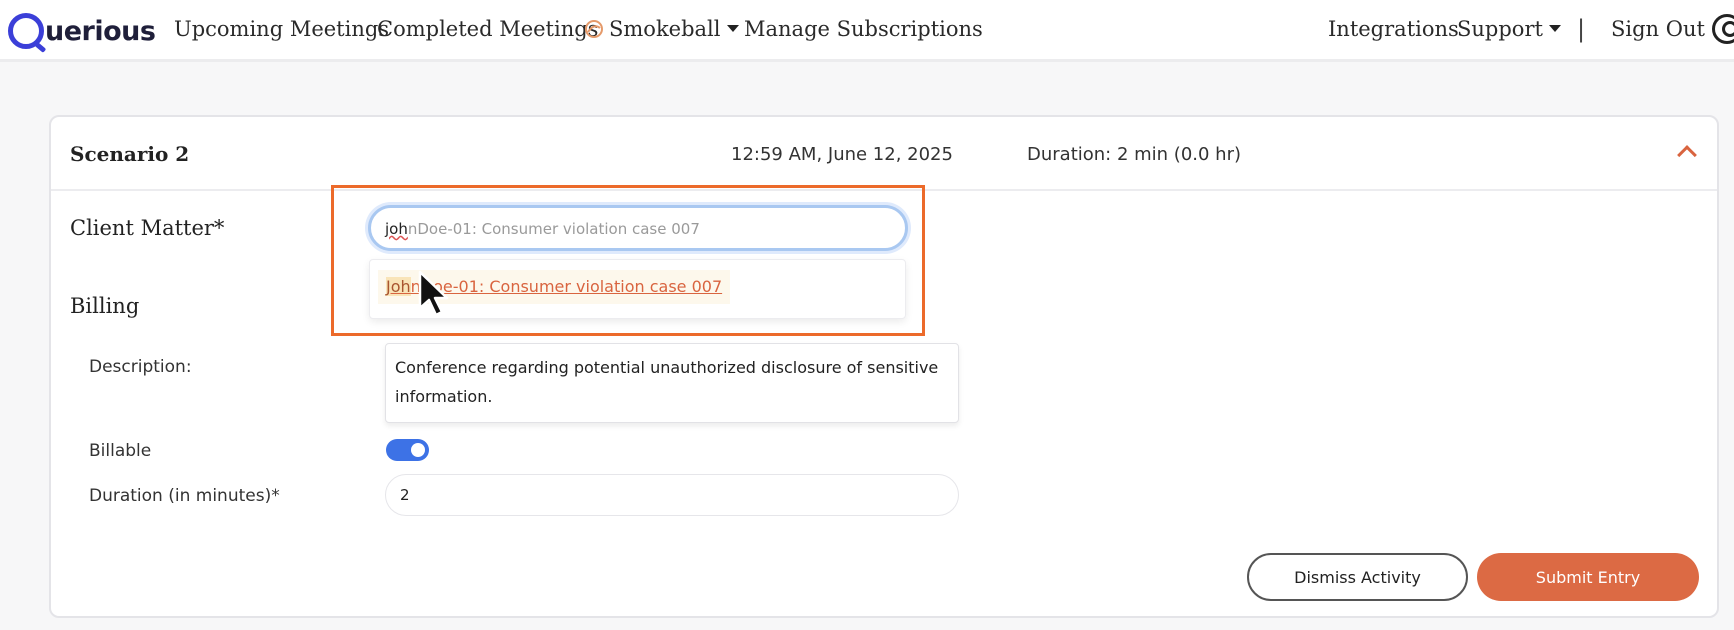 Image resolution: width=1734 pixels, height=630 pixels. What do you see at coordinates (594, 29) in the screenshot?
I see `smokeball-icon` at bounding box center [594, 29].